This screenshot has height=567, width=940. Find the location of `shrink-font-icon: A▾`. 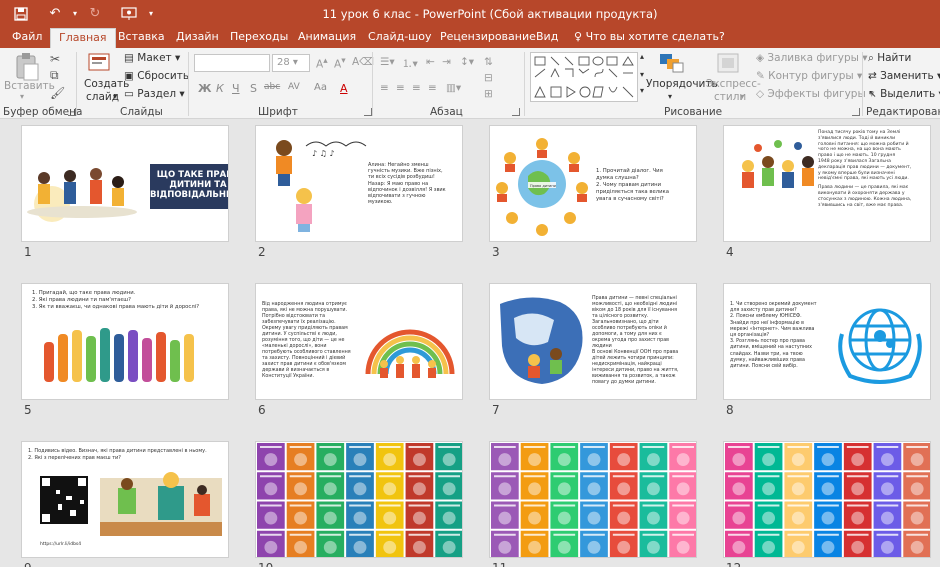

shrink-font-icon: A▾ is located at coordinates (340, 63).